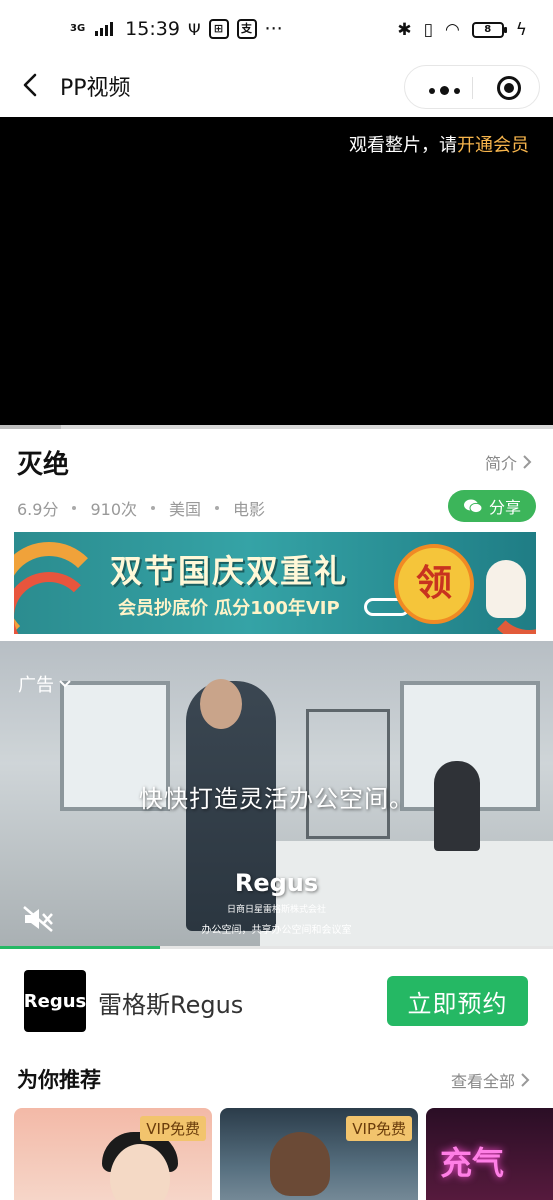 This screenshot has width=553, height=1200. I want to click on video-progress-bar, so click(276, 427).